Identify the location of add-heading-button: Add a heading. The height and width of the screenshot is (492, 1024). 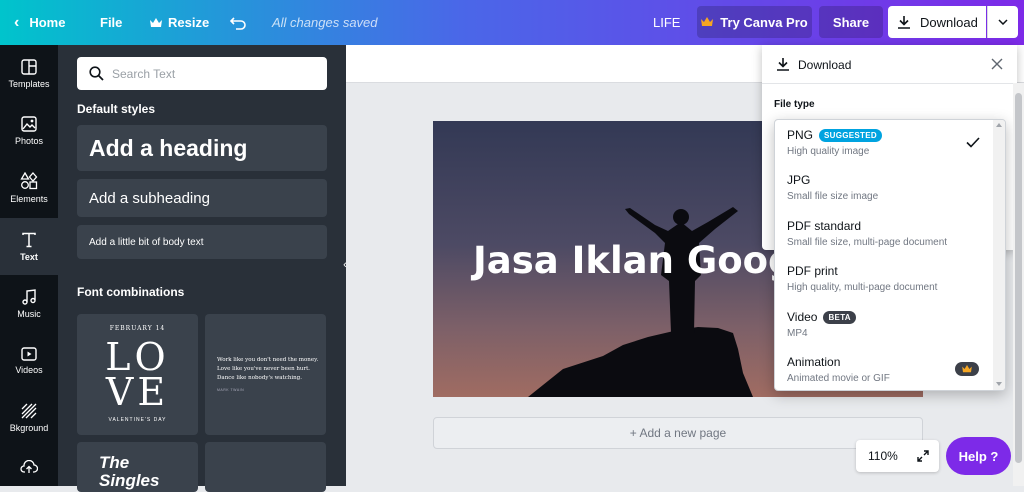
(202, 148).